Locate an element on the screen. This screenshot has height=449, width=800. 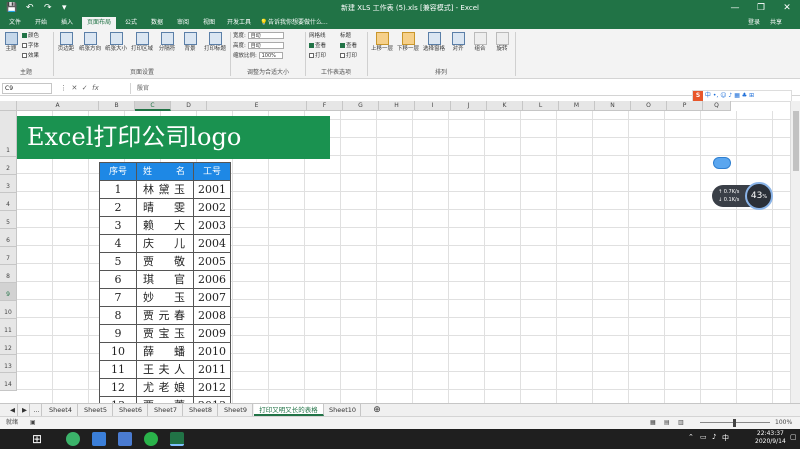
customize-quick-access-icon: ▾ is located at coordinates (64, 8).